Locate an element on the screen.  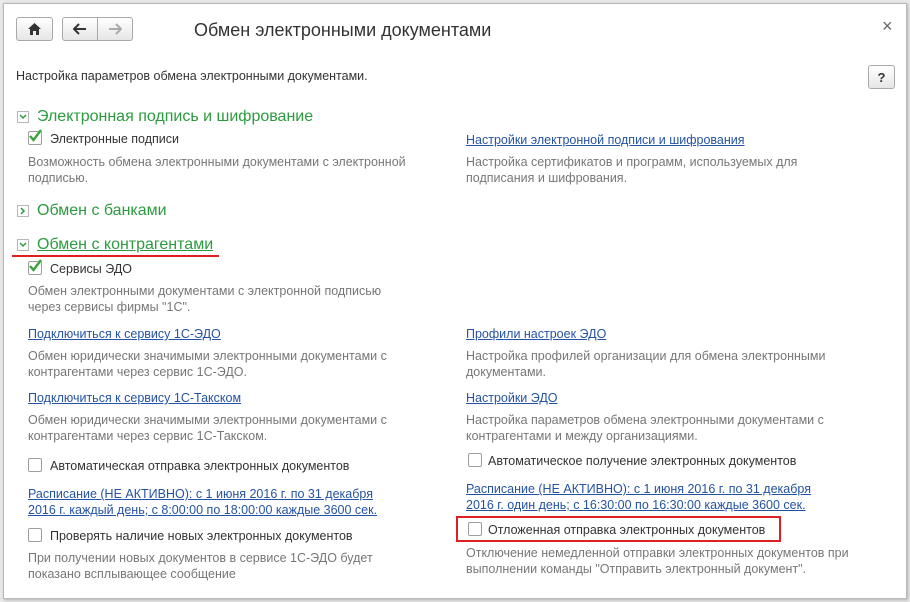
signature-section-toggle is located at coordinates (23, 117).